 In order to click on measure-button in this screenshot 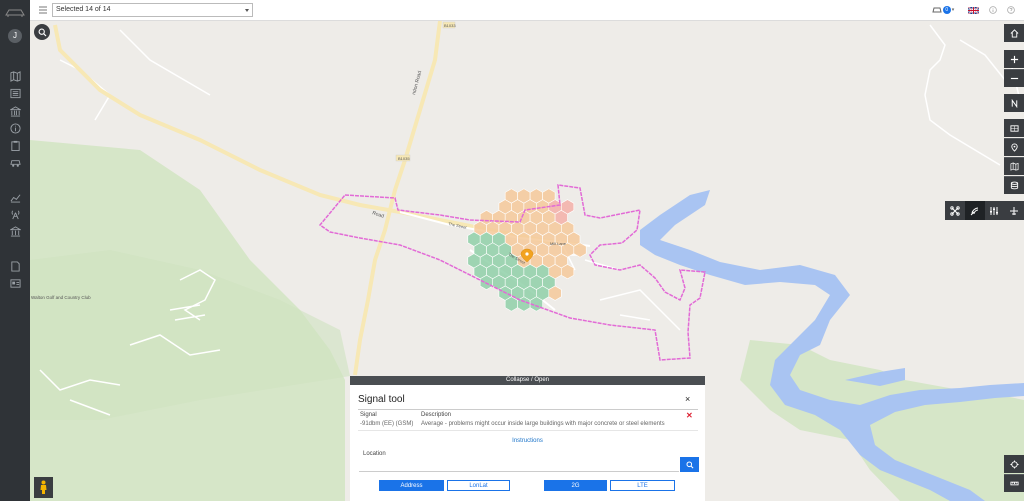, I will do `click(1014, 483)`.